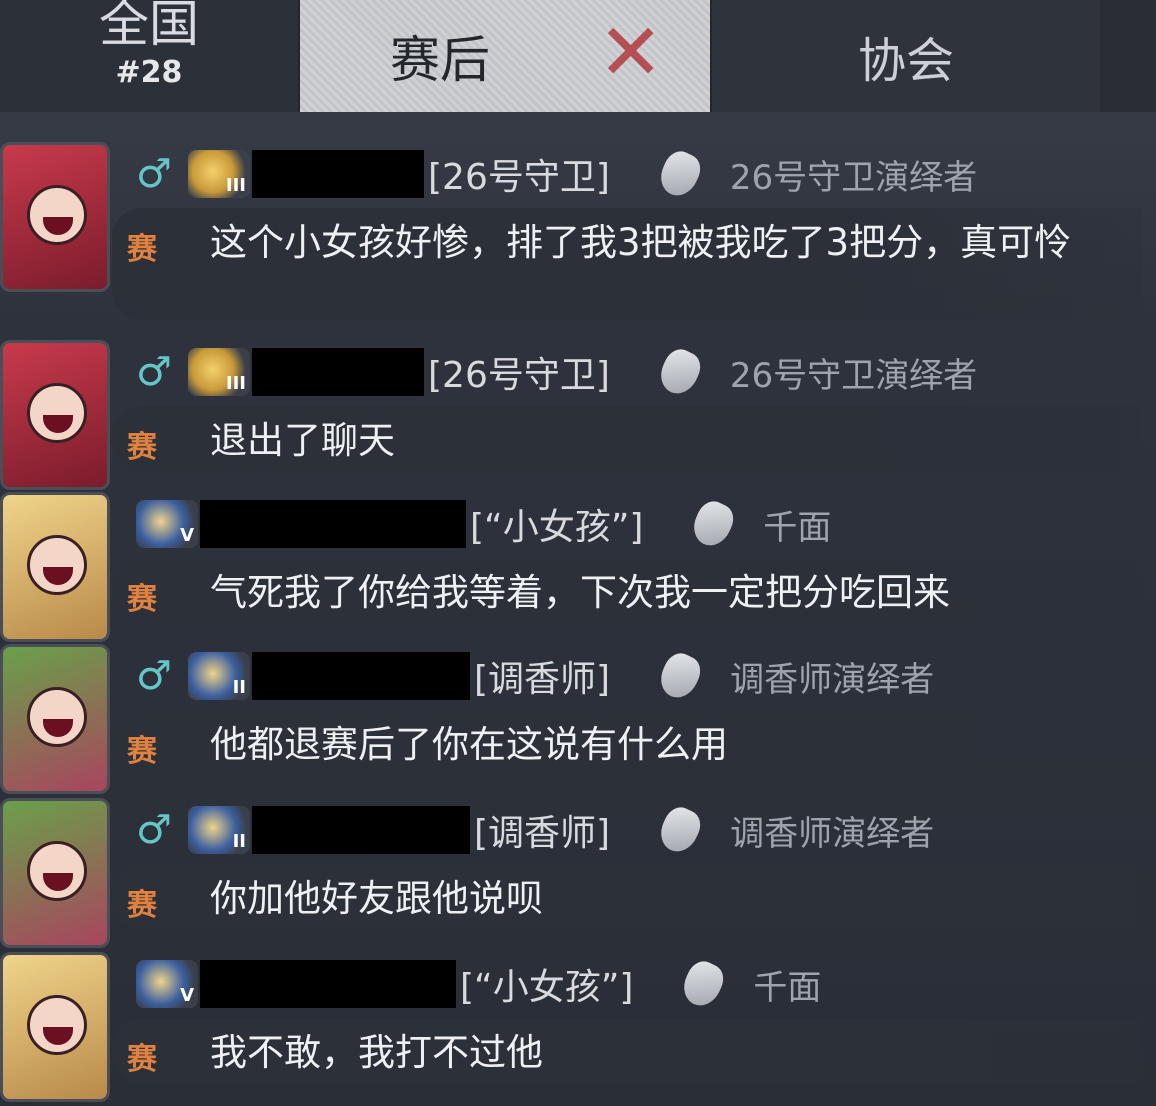 The image size is (1156, 1106). What do you see at coordinates (905, 61) in the screenshot?
I see `tab-association-label: 协会` at bounding box center [905, 61].